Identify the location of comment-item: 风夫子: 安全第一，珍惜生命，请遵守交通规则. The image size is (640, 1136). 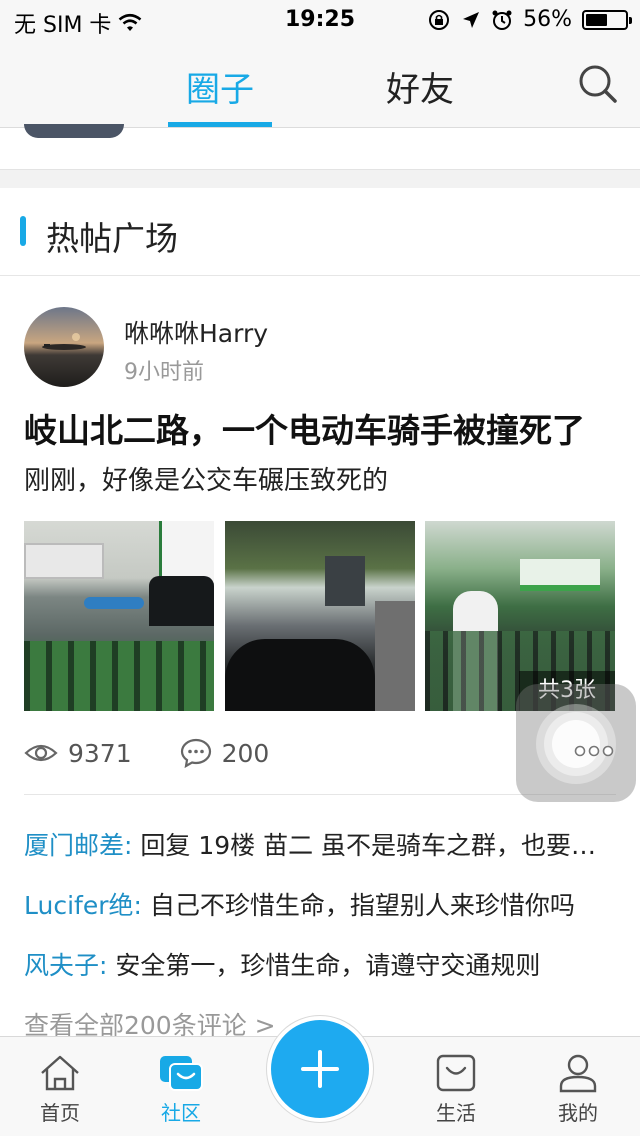
(320, 964).